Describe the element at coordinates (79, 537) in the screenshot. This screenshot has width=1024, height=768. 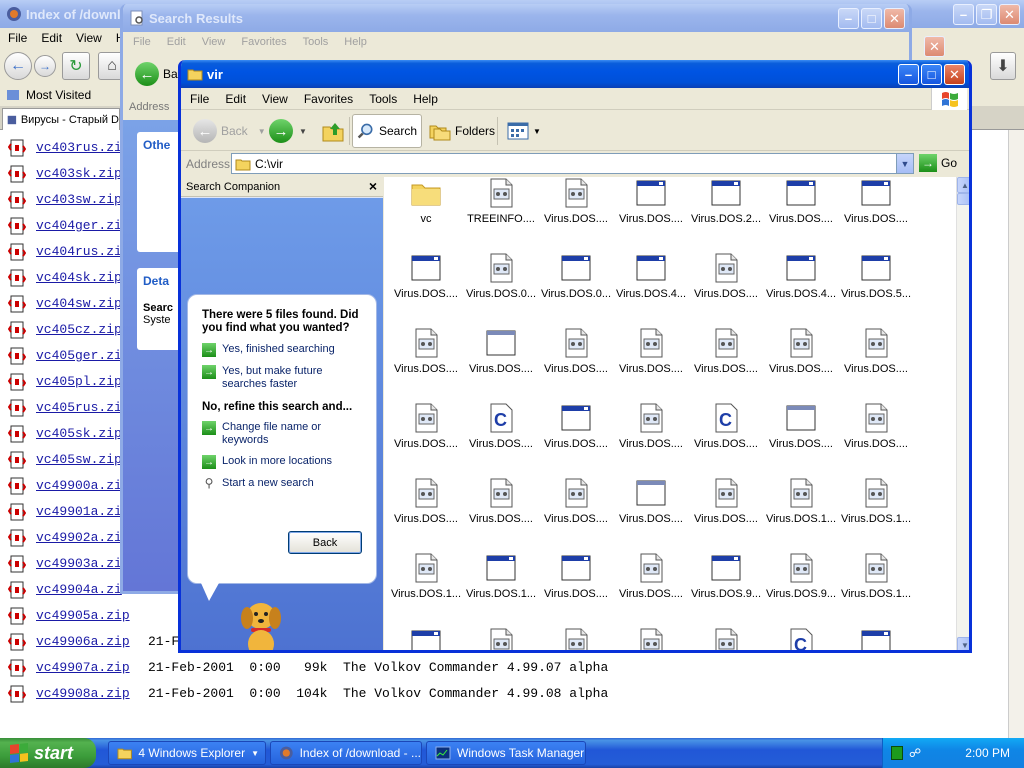
I see `listing-file-link: vc49902a.zi` at that location.